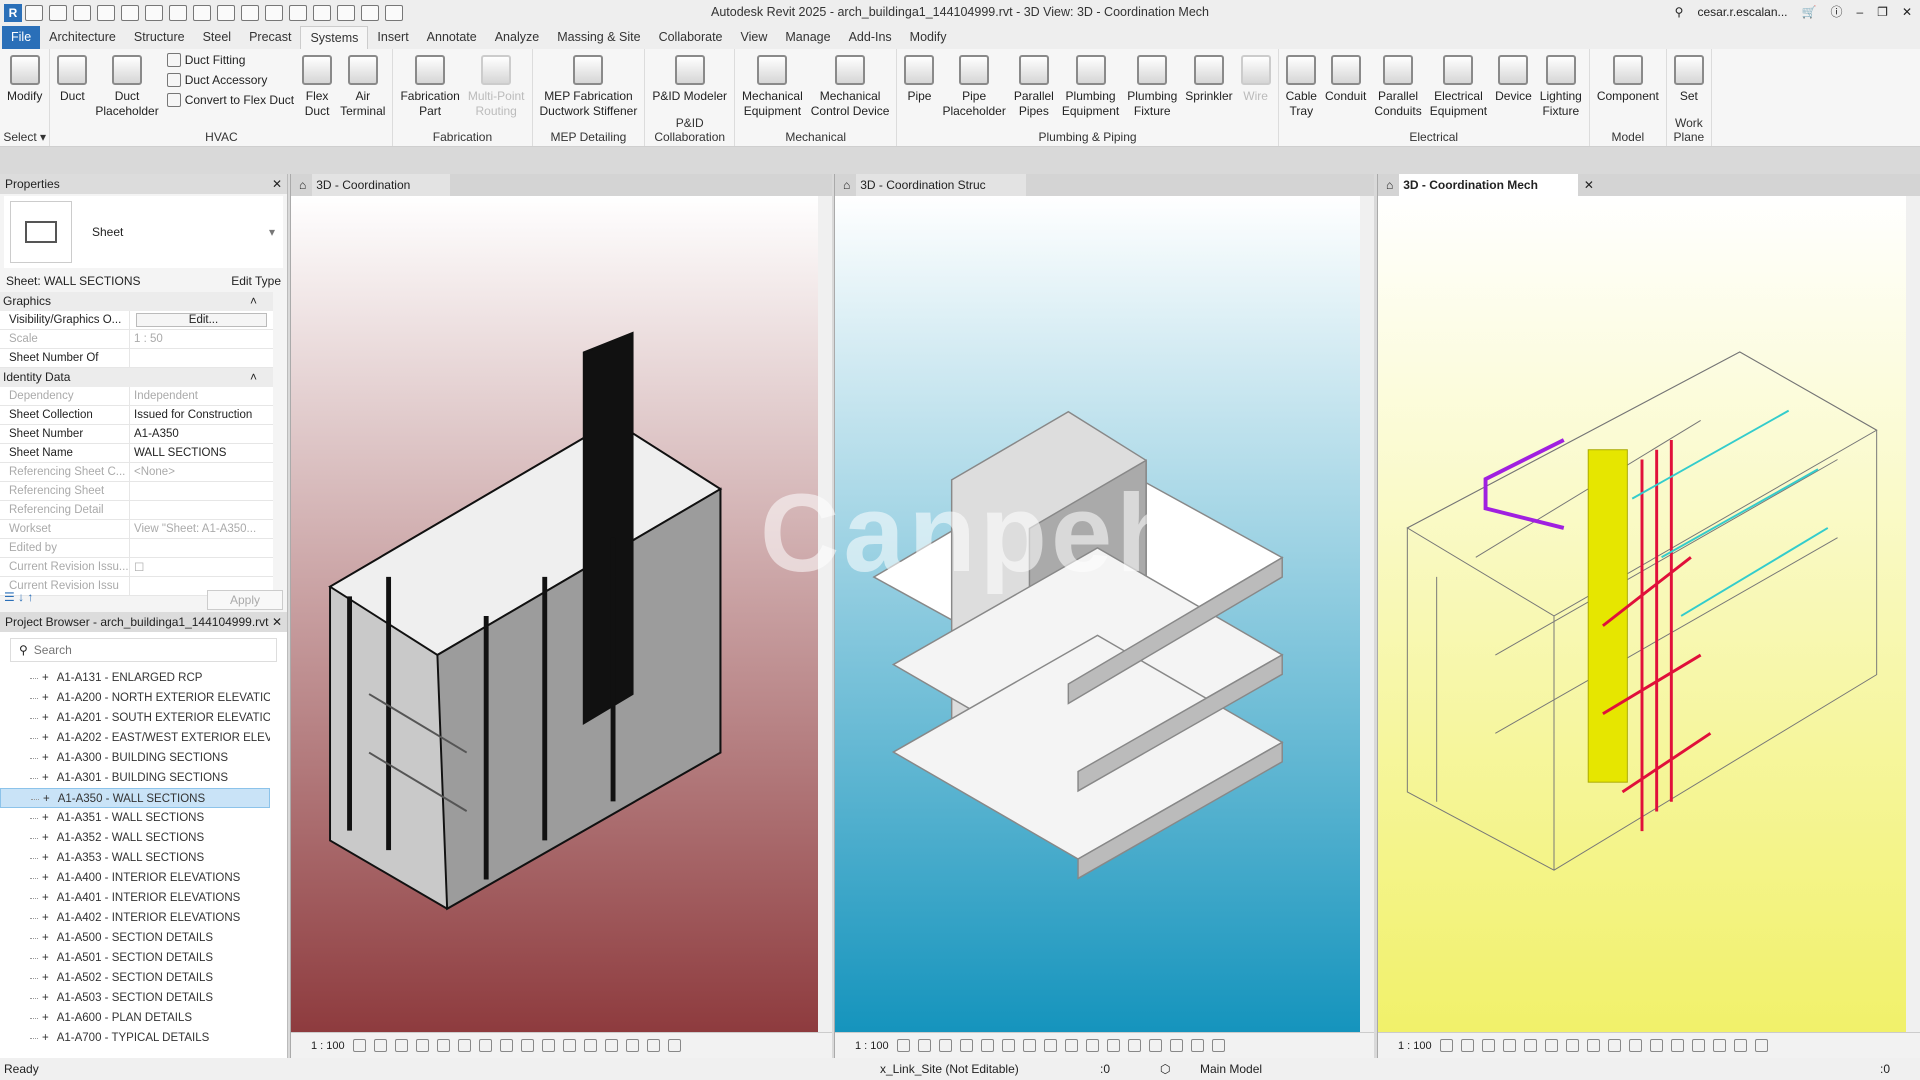 This screenshot has height=1080, width=1920. Describe the element at coordinates (201, 453) in the screenshot. I see `property-value: WALL SECTIONS` at that location.